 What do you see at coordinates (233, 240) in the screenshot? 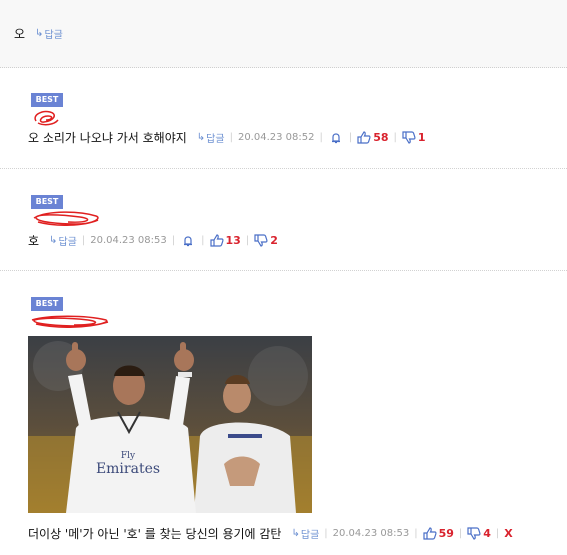
I see `upvote-count: 13` at bounding box center [233, 240].